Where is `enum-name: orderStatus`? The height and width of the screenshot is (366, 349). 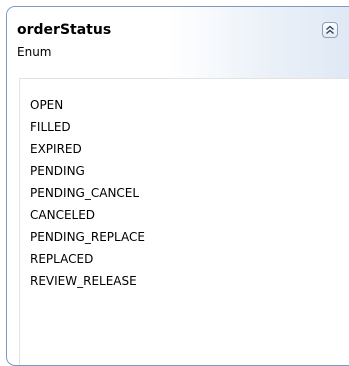 enum-name: orderStatus is located at coordinates (64, 30).